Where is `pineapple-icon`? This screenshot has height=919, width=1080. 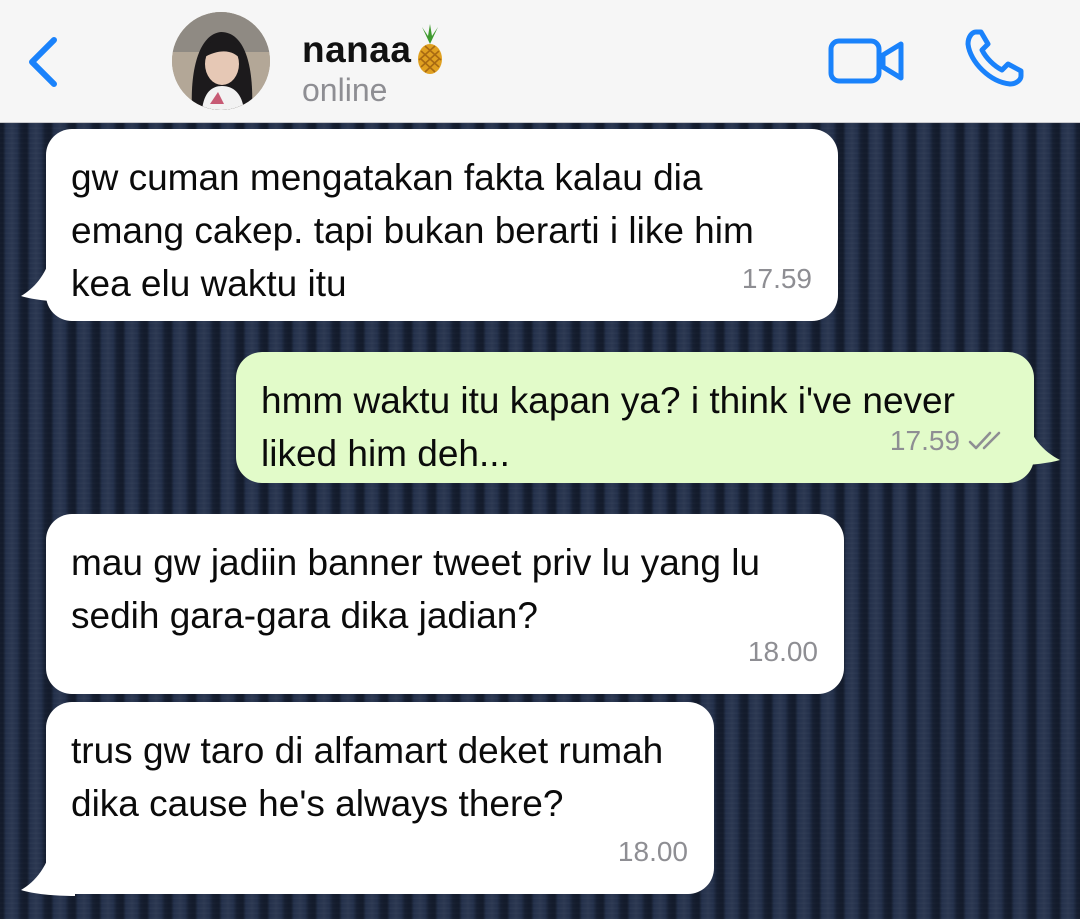
pineapple-icon is located at coordinates (430, 49).